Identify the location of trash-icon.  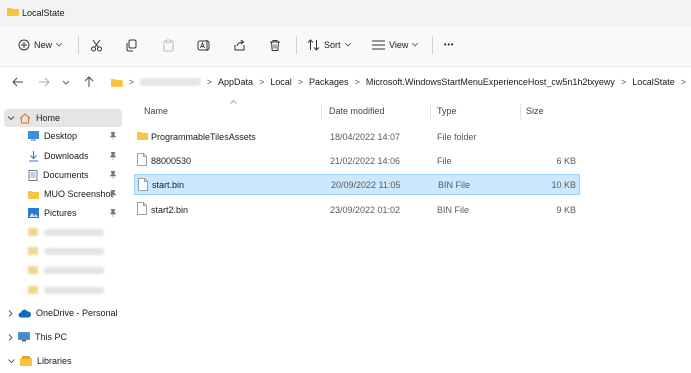
(275, 45).